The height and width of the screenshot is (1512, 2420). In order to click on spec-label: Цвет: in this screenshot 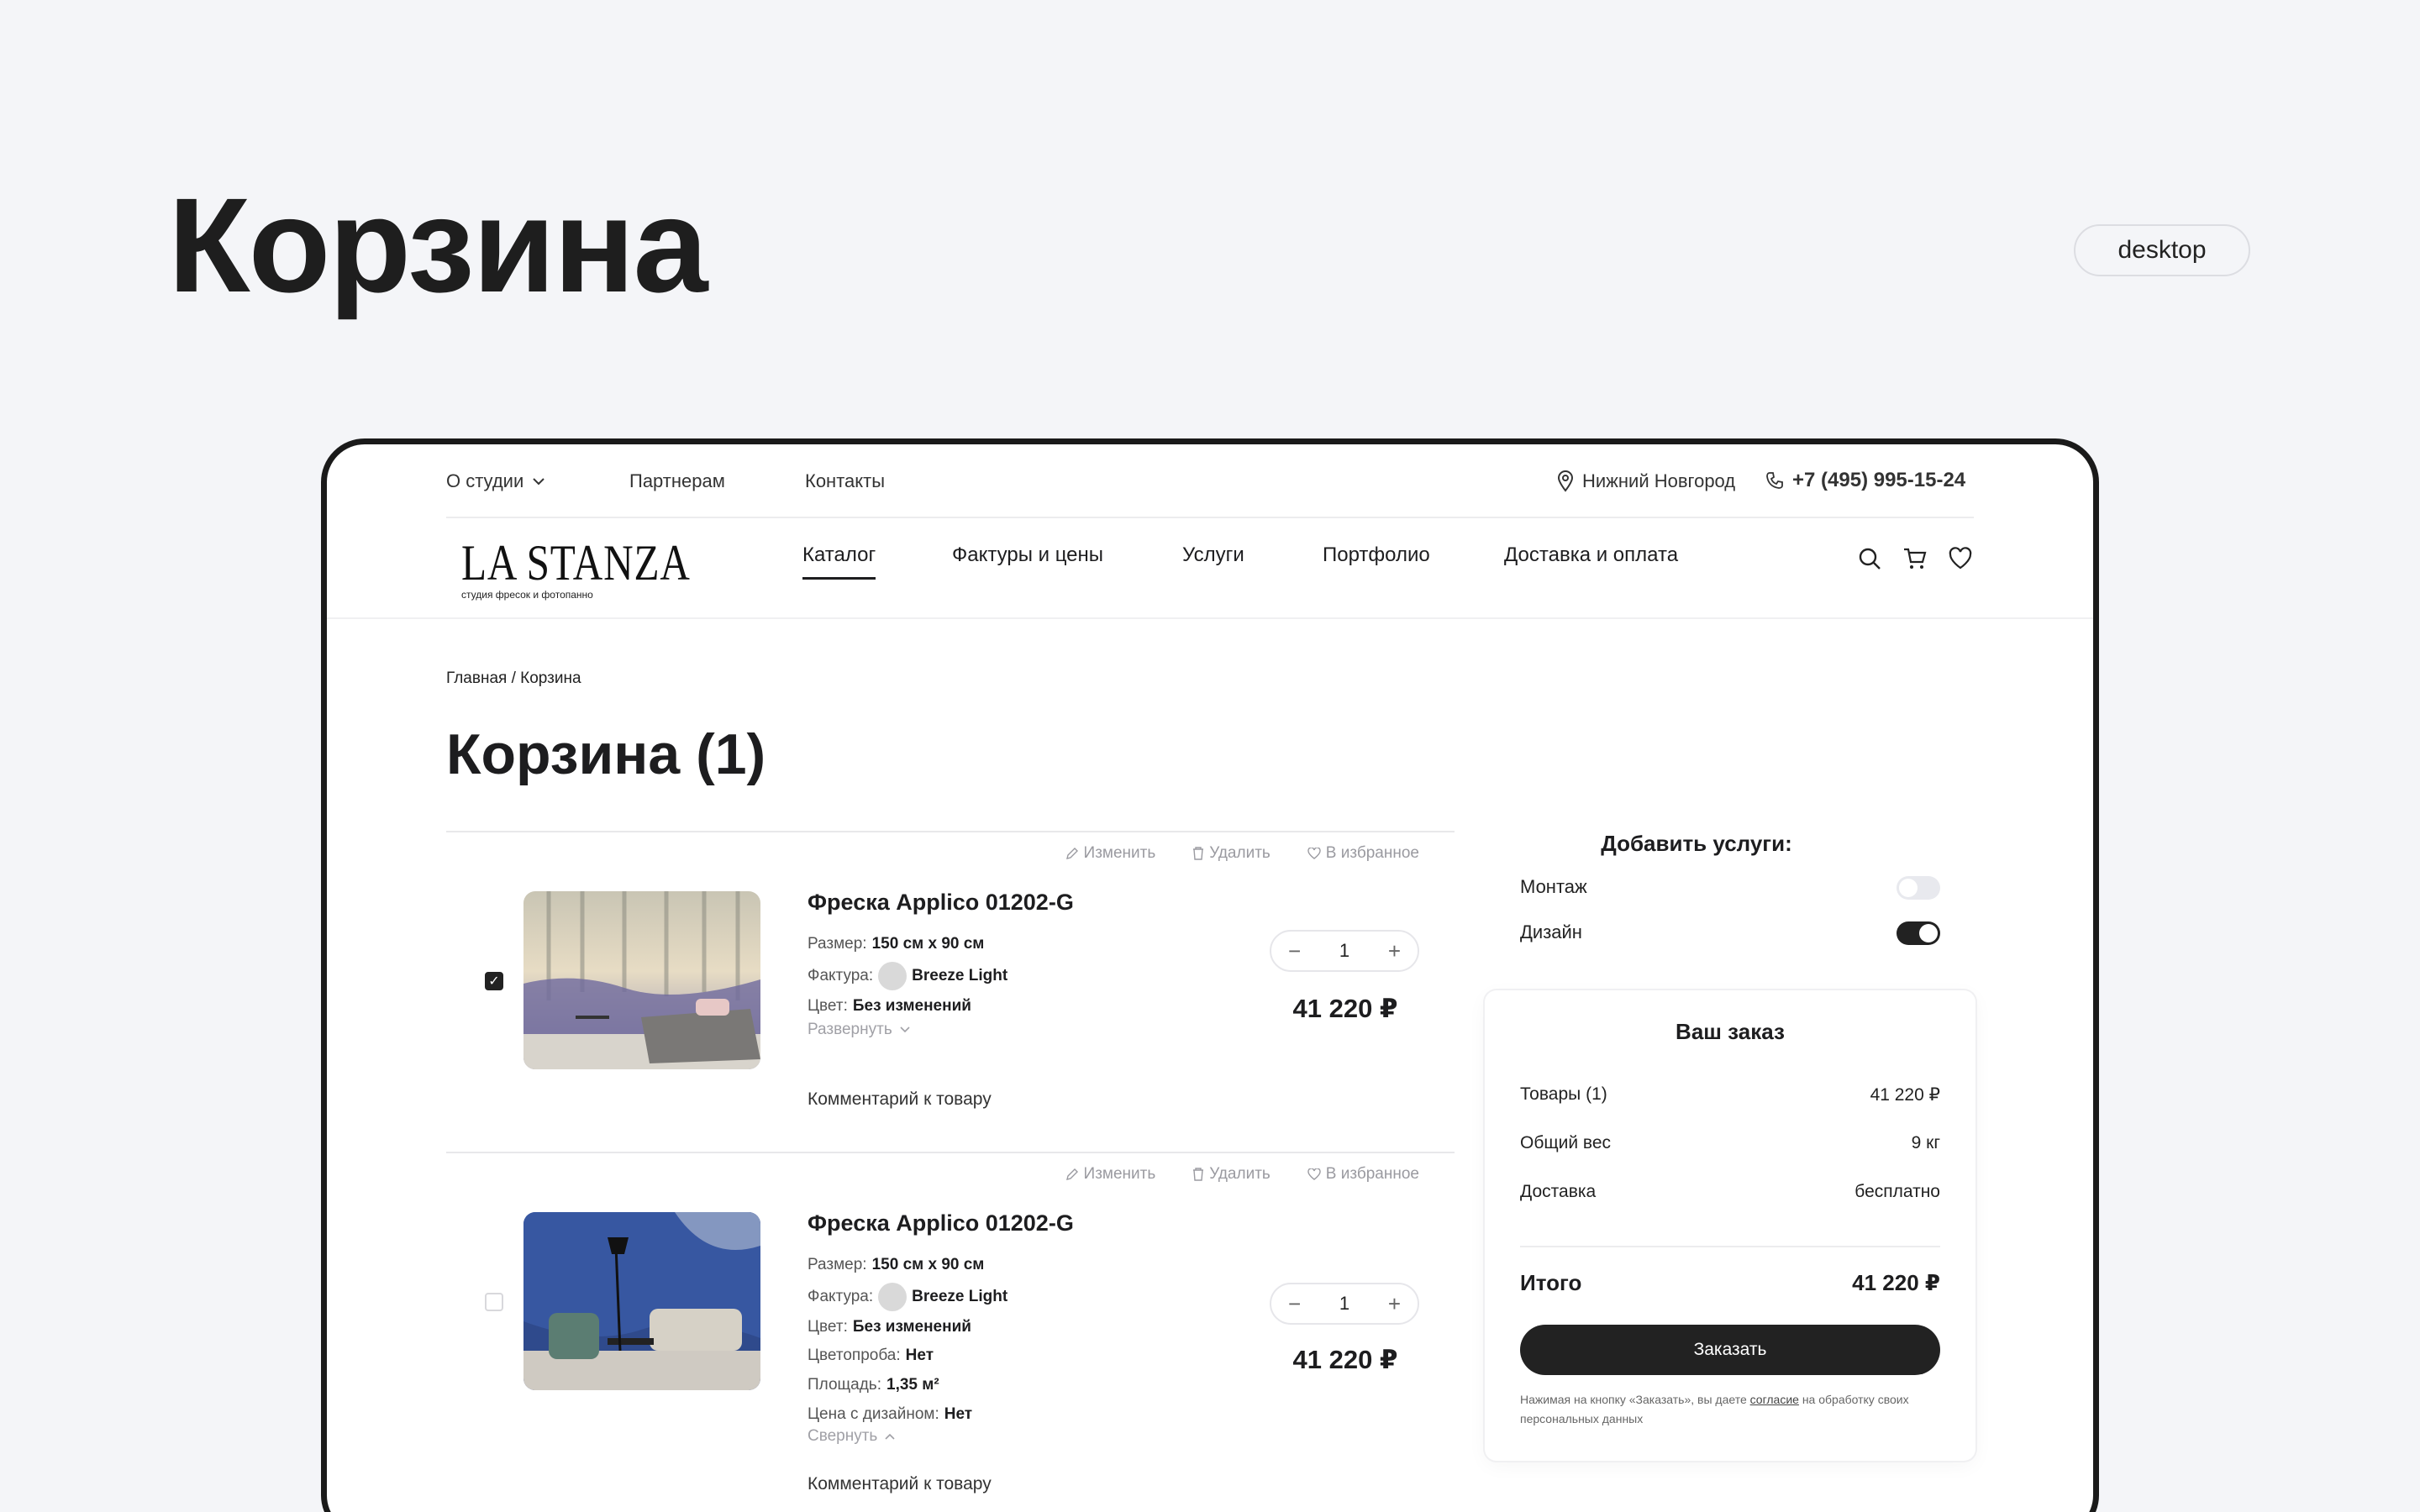, I will do `click(828, 1006)`.